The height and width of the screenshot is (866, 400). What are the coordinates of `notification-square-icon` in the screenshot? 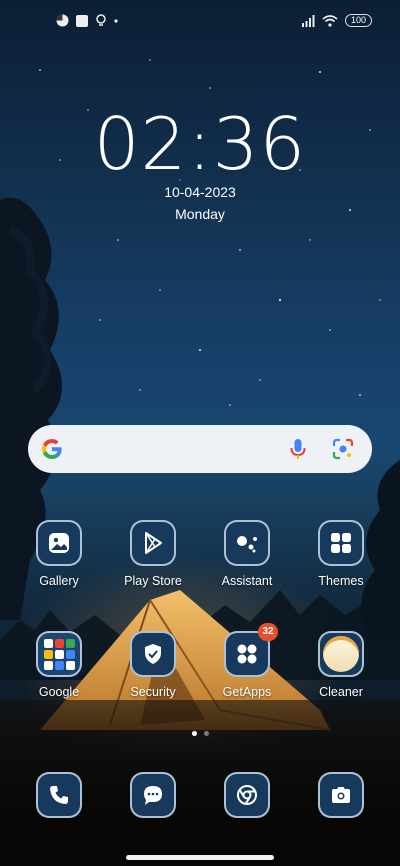 It's located at (82, 20).